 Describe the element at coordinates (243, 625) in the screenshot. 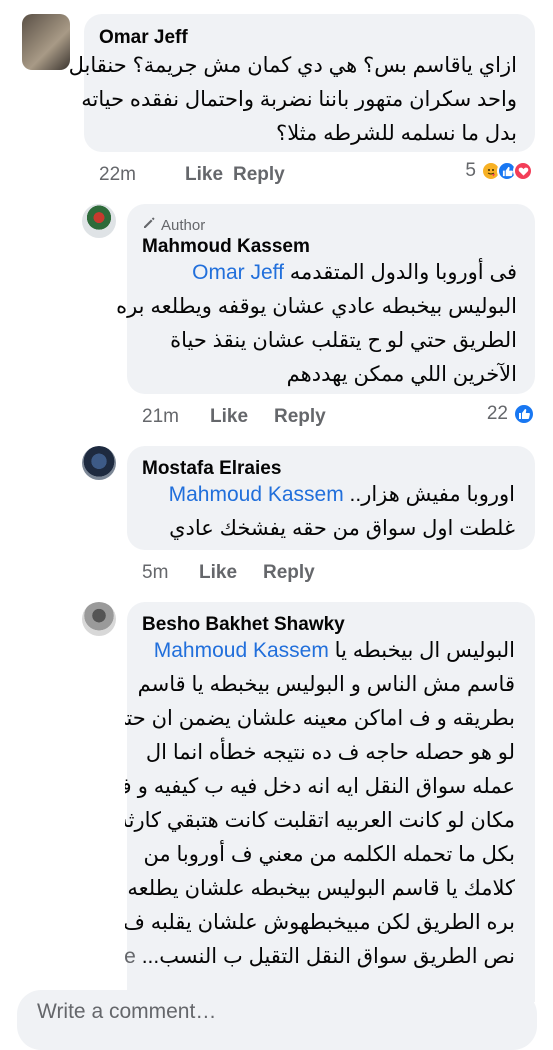

I see `comment-author-name: Besho Bakhet Shawky` at that location.